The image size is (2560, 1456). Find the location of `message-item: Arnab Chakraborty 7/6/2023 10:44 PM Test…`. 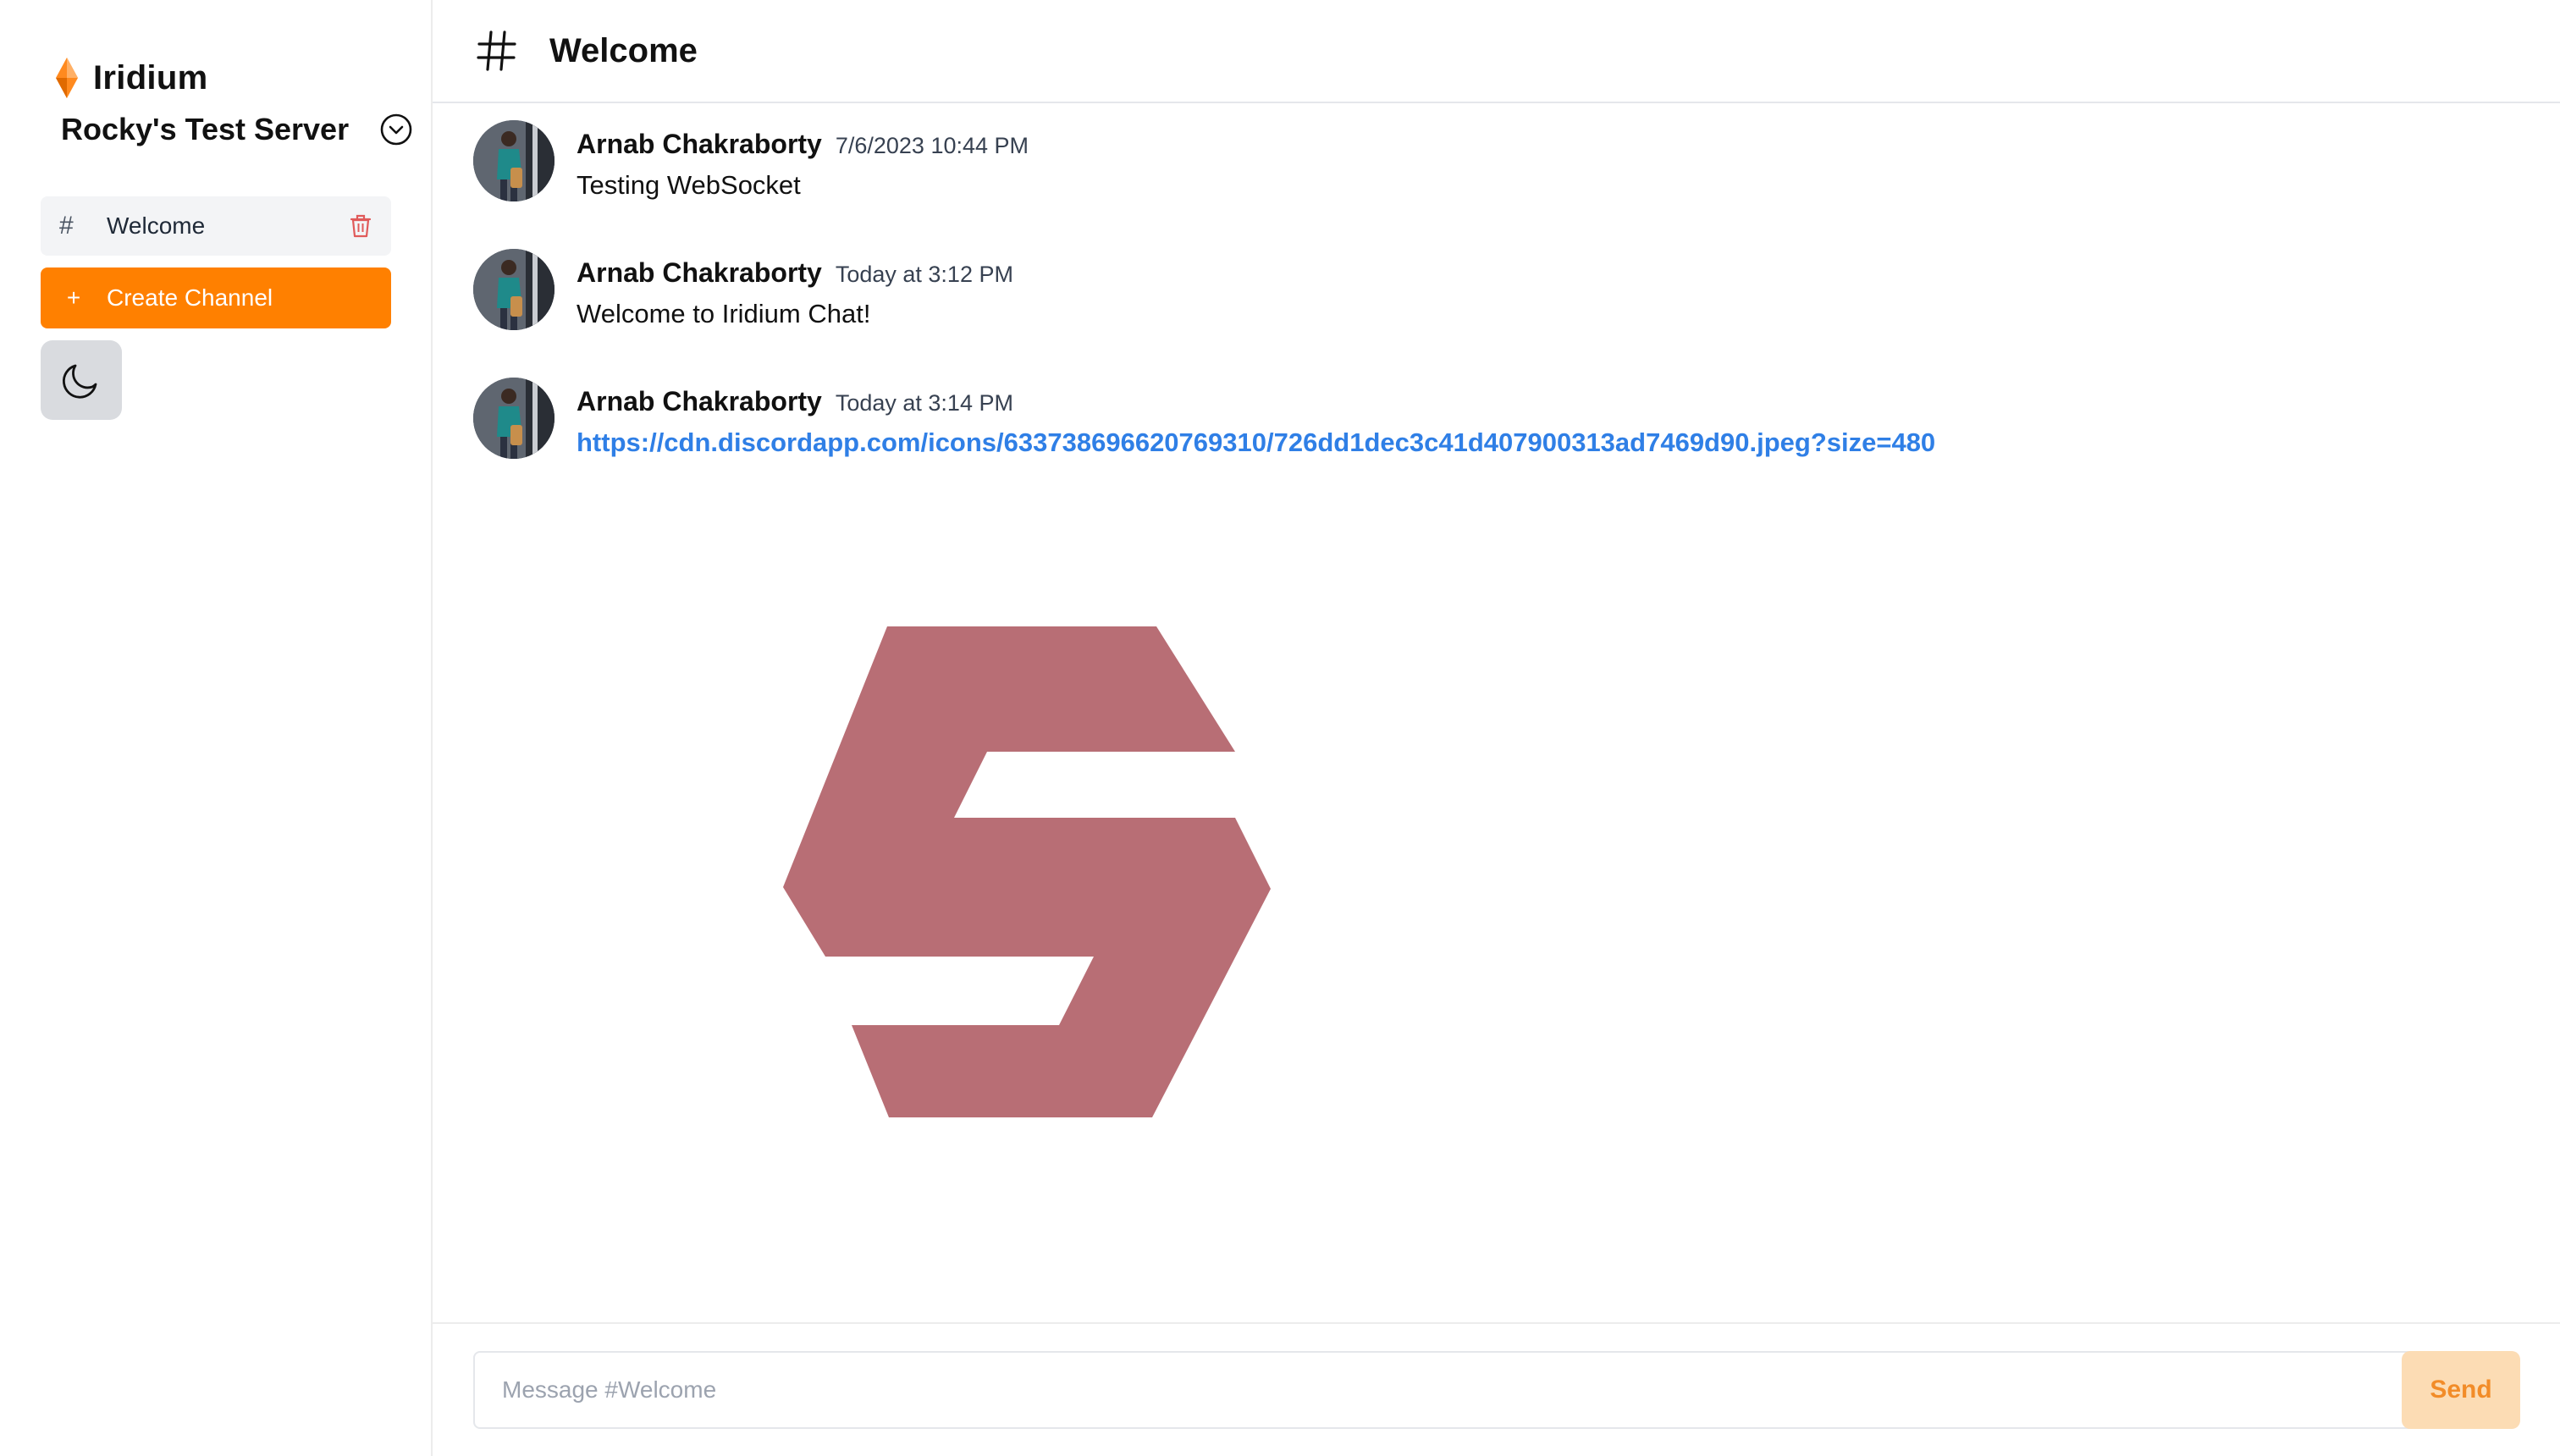

message-item: Arnab Chakraborty 7/6/2023 10:44 PM Test… is located at coordinates (1499, 160).